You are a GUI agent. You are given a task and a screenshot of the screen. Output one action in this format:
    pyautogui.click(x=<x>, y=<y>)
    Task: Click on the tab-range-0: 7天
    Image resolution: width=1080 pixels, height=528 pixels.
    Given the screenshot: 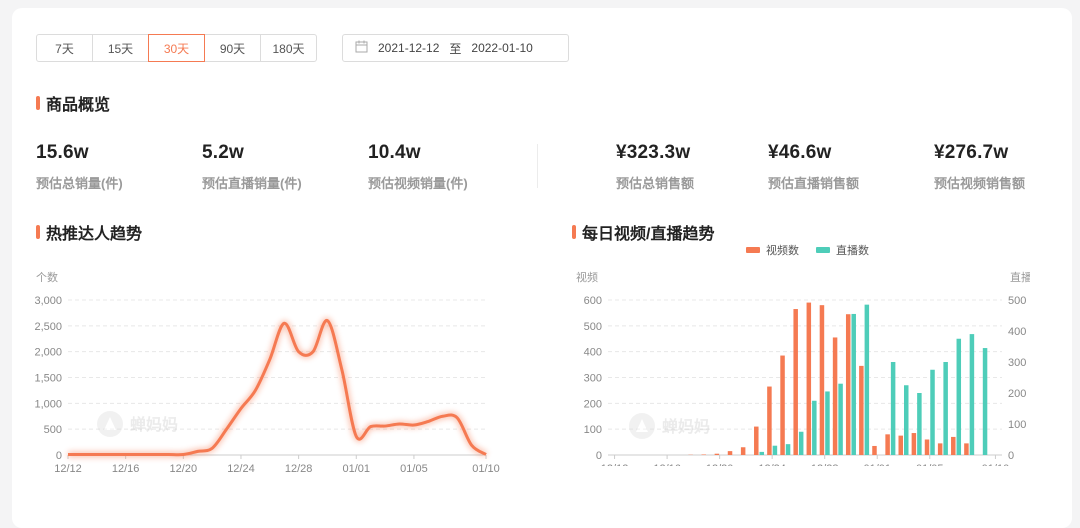 What is the action you would take?
    pyautogui.click(x=64, y=48)
    